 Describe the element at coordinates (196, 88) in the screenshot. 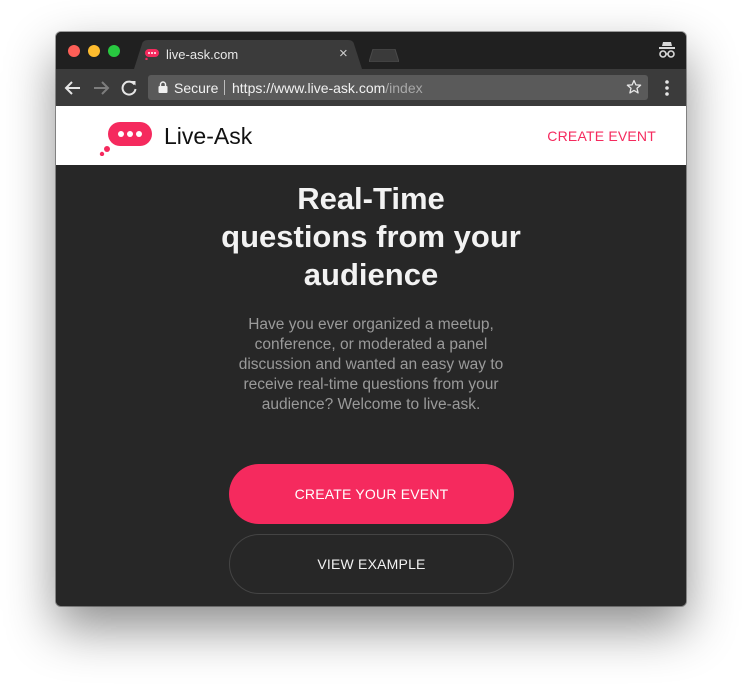

I see `secure-label: Secure` at that location.